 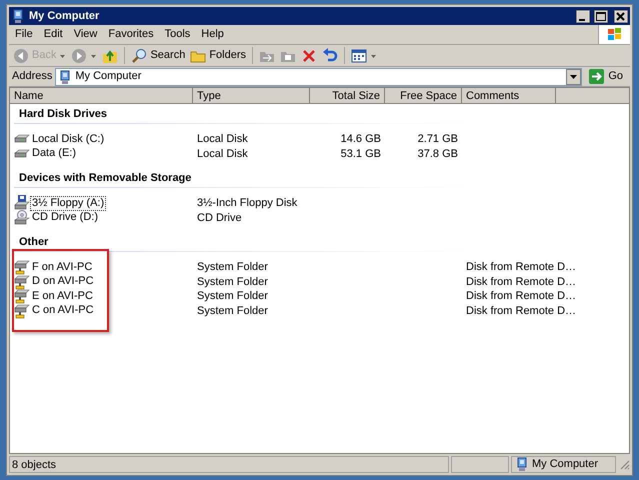 I want to click on minimize-button, so click(x=583, y=16).